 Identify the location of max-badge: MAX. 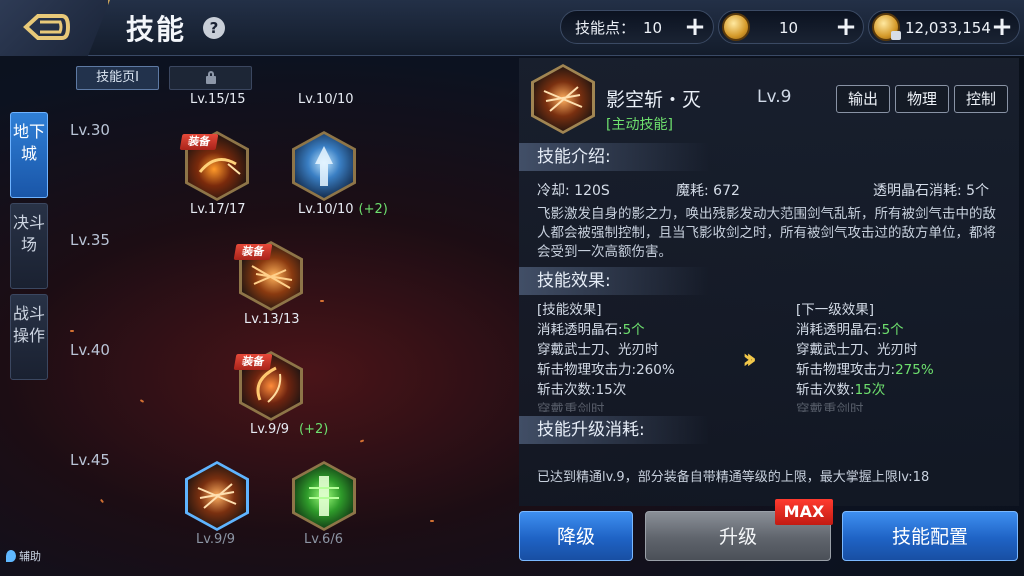
(804, 512).